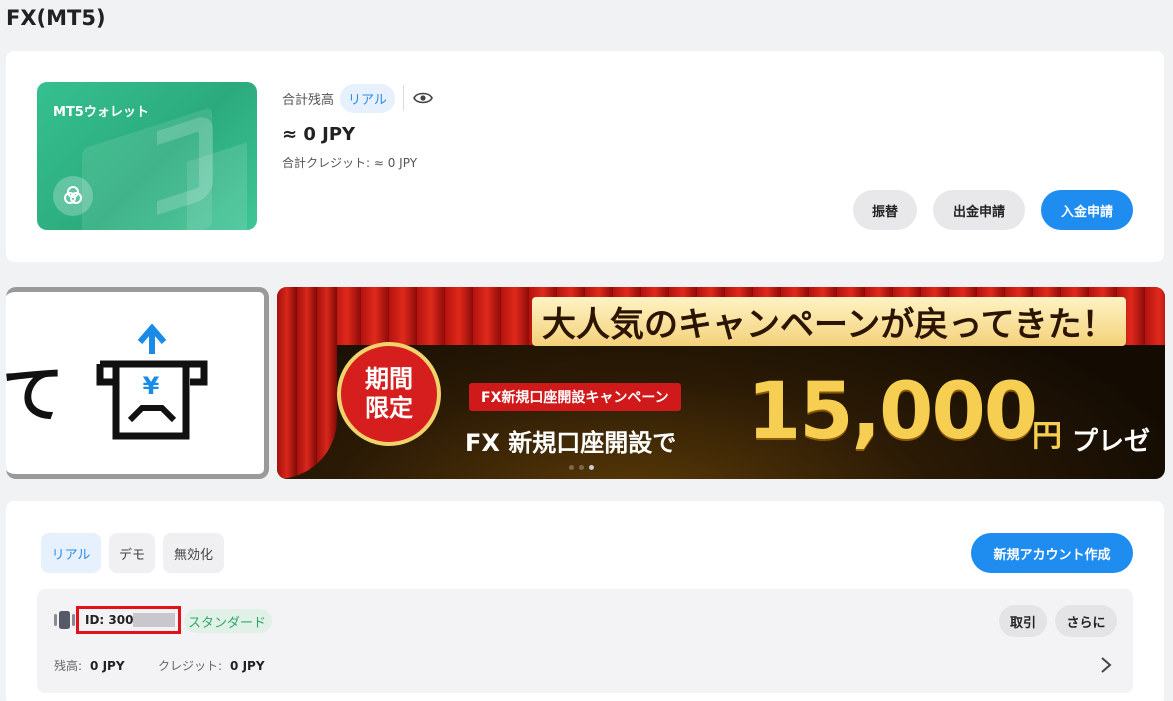 This screenshot has width=1173, height=701. What do you see at coordinates (101, 112) in the screenshot?
I see `wallet-card-name: MT5ウォレット` at bounding box center [101, 112].